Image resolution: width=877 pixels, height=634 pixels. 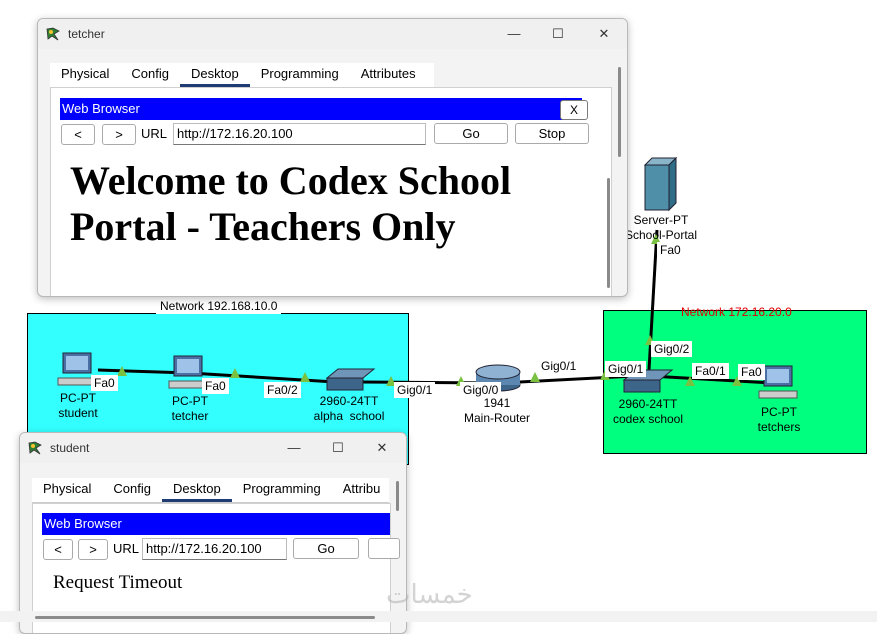 I want to click on port-label: Fa0/1, so click(x=710, y=371).